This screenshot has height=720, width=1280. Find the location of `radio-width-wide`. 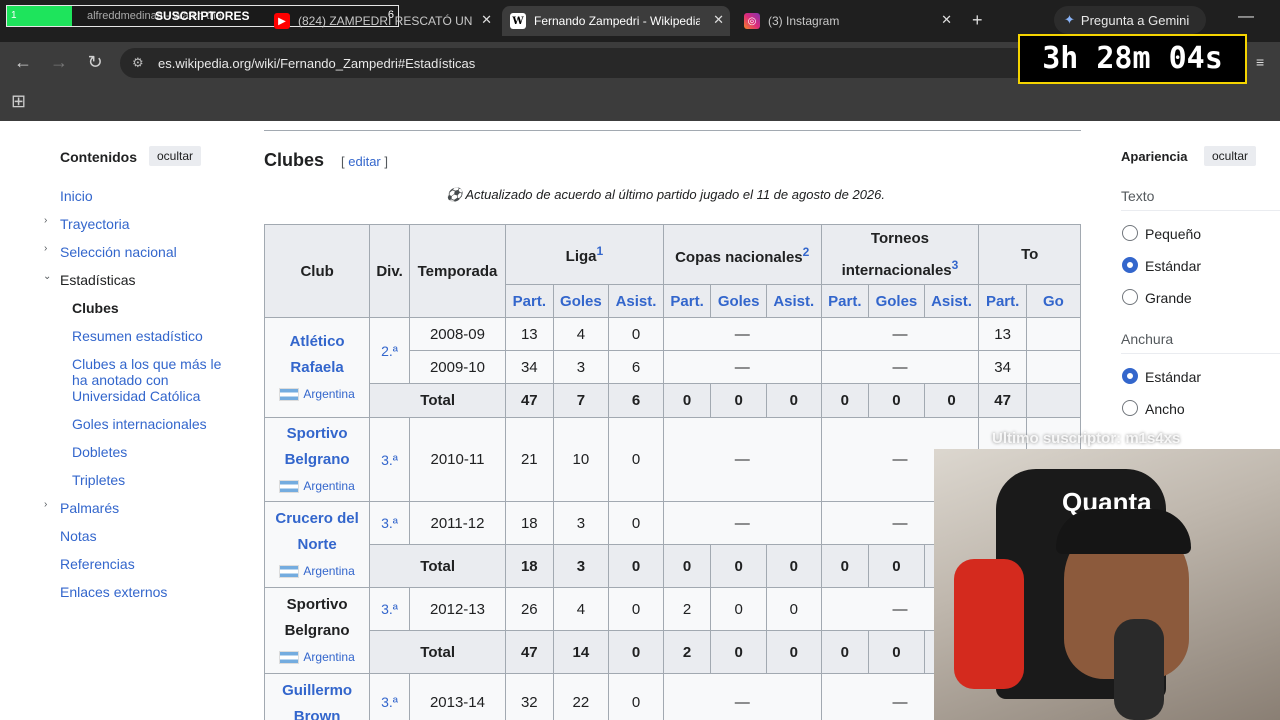

radio-width-wide is located at coordinates (1130, 408).